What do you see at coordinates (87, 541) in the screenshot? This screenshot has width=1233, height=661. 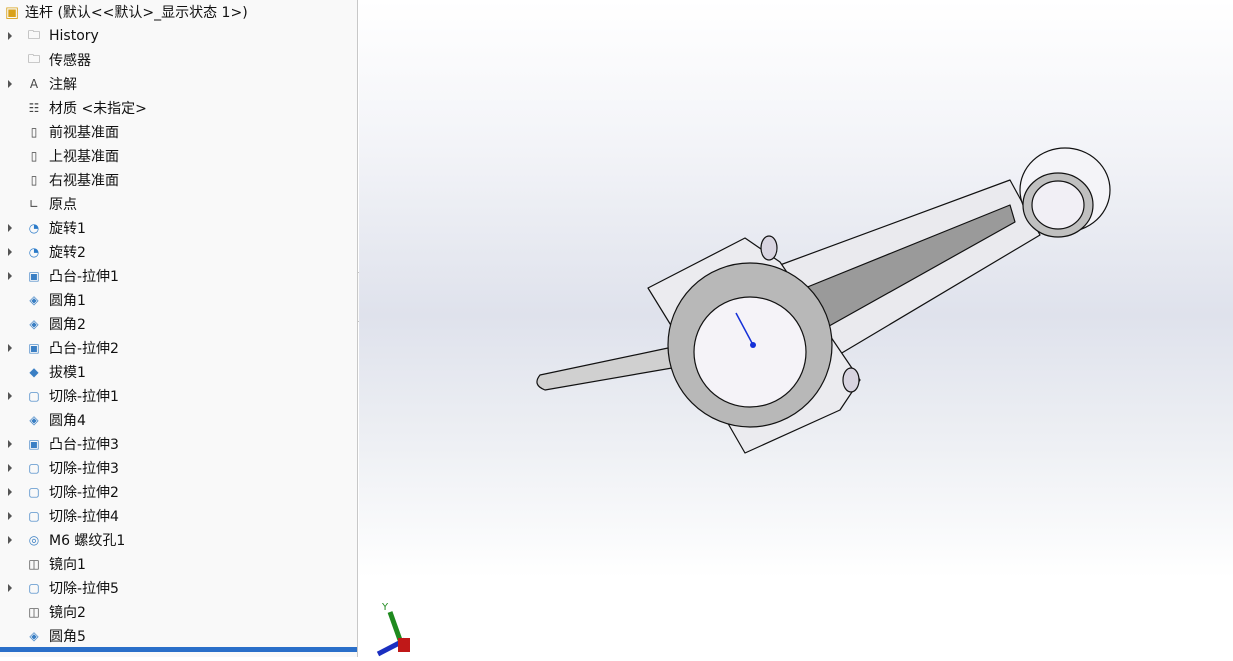 I see `tree-item-label: M6 螺纹孔1` at bounding box center [87, 541].